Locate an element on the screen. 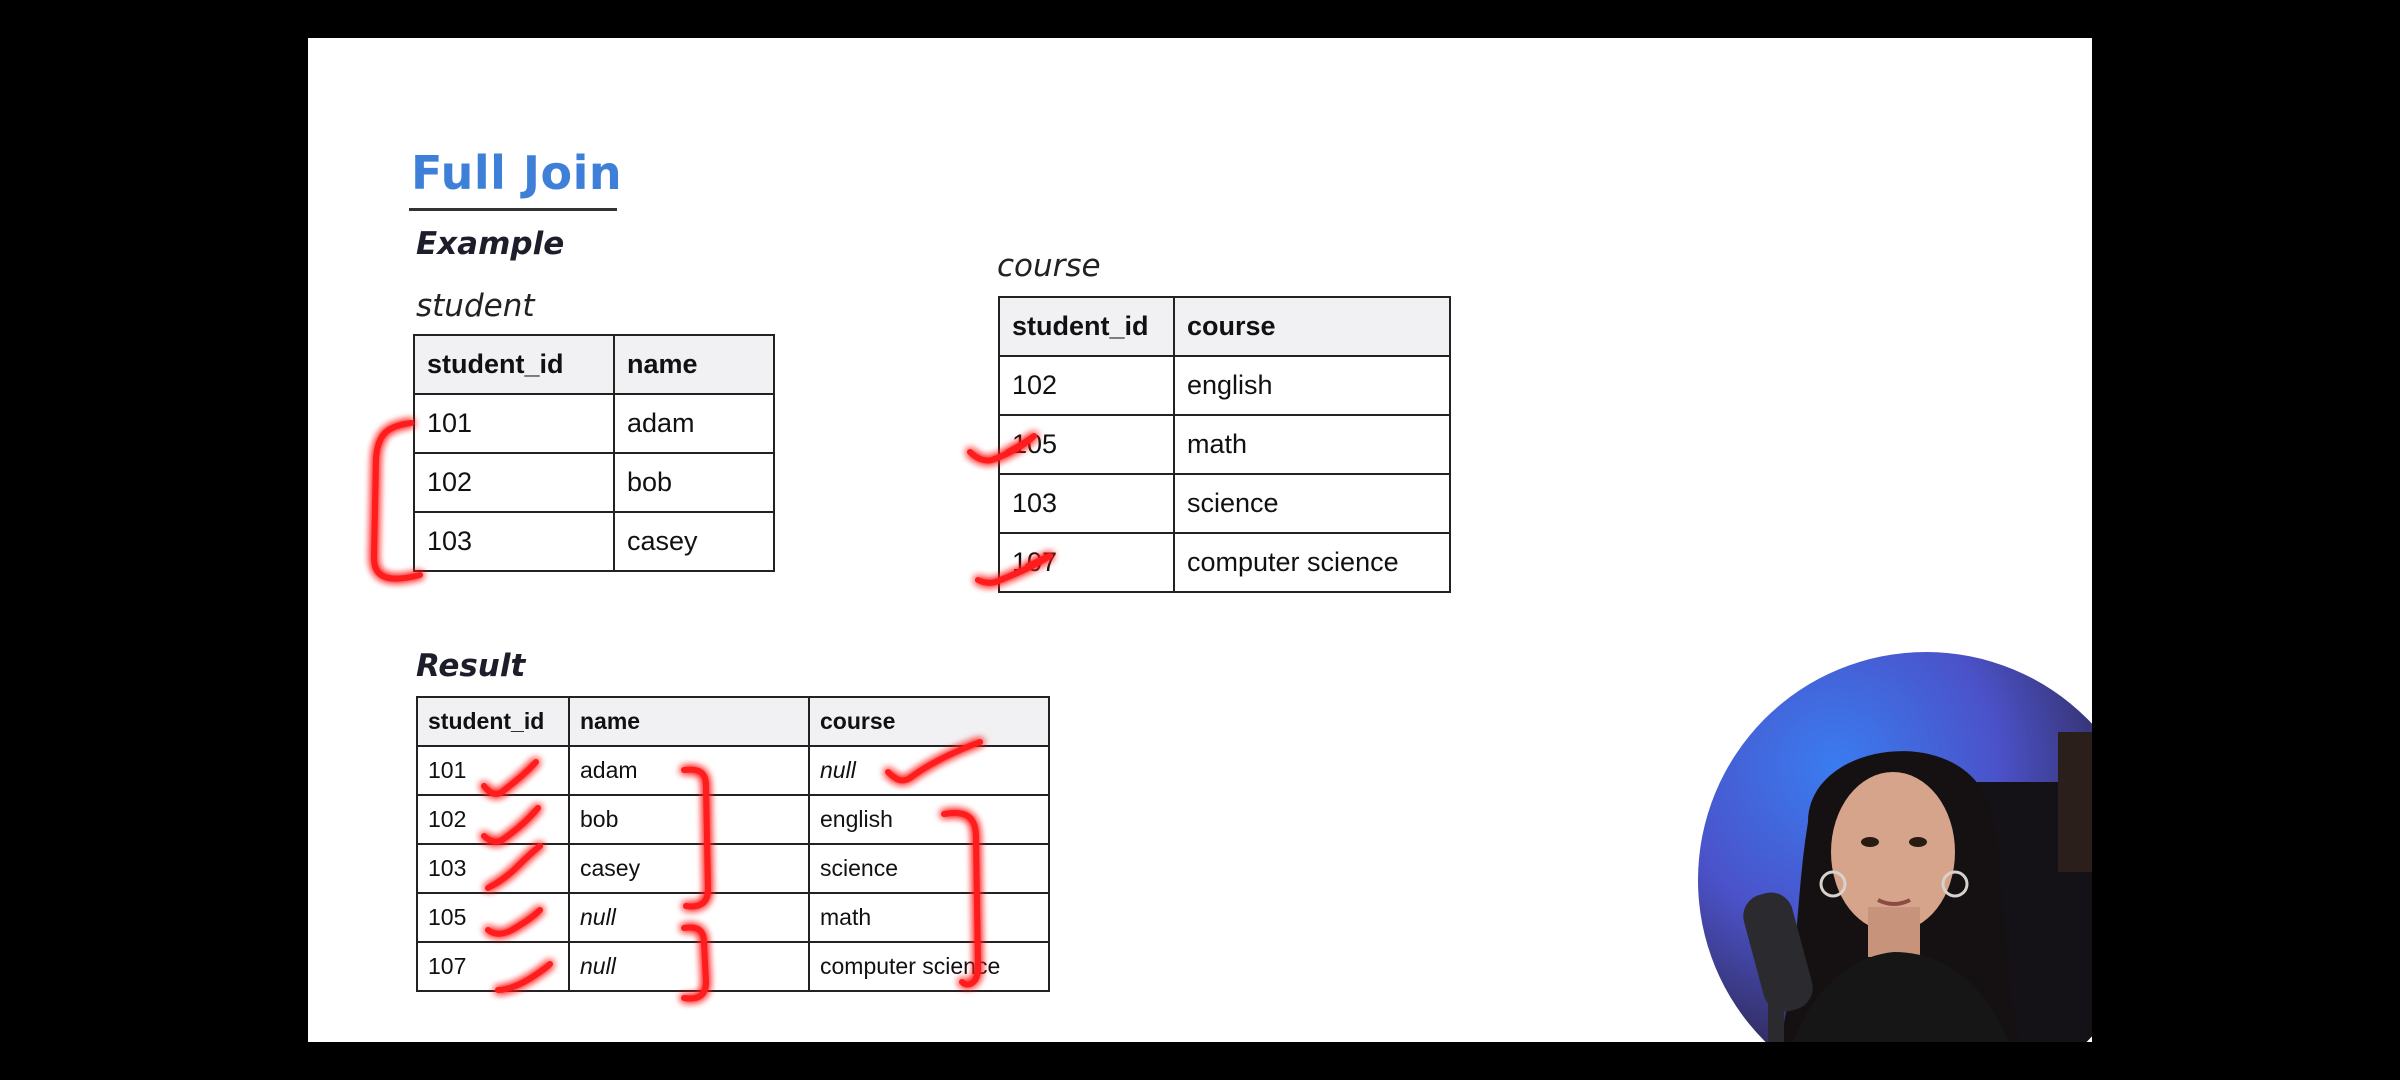 The image size is (2400, 1080). table-header-row: student_id name is located at coordinates (594, 364).